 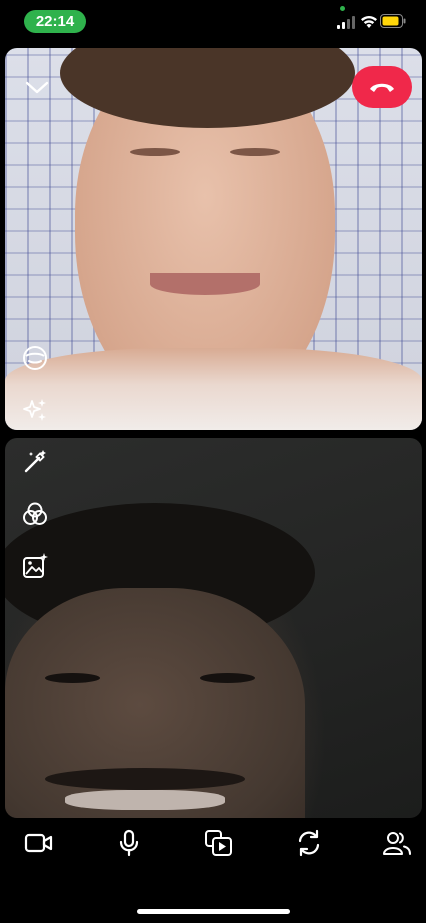 I want to click on local-right-eye, so click(x=227, y=678).